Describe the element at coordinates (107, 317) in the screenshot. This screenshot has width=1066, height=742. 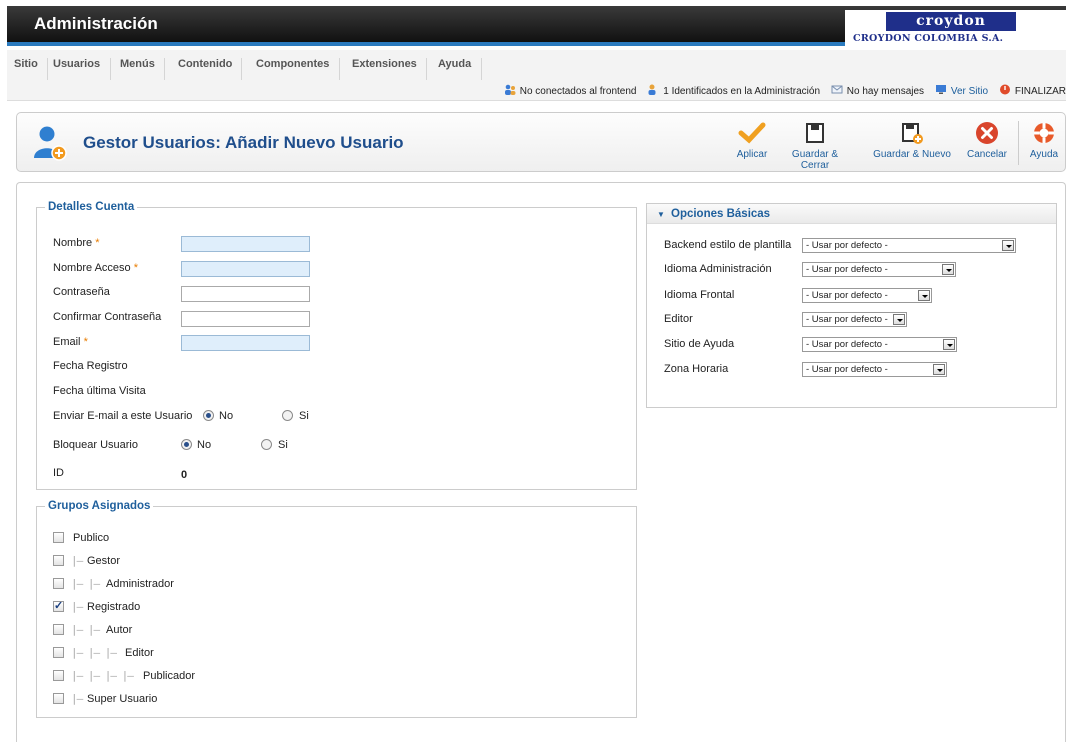
I see `confirm-password-label: Confirmar Contraseña` at that location.